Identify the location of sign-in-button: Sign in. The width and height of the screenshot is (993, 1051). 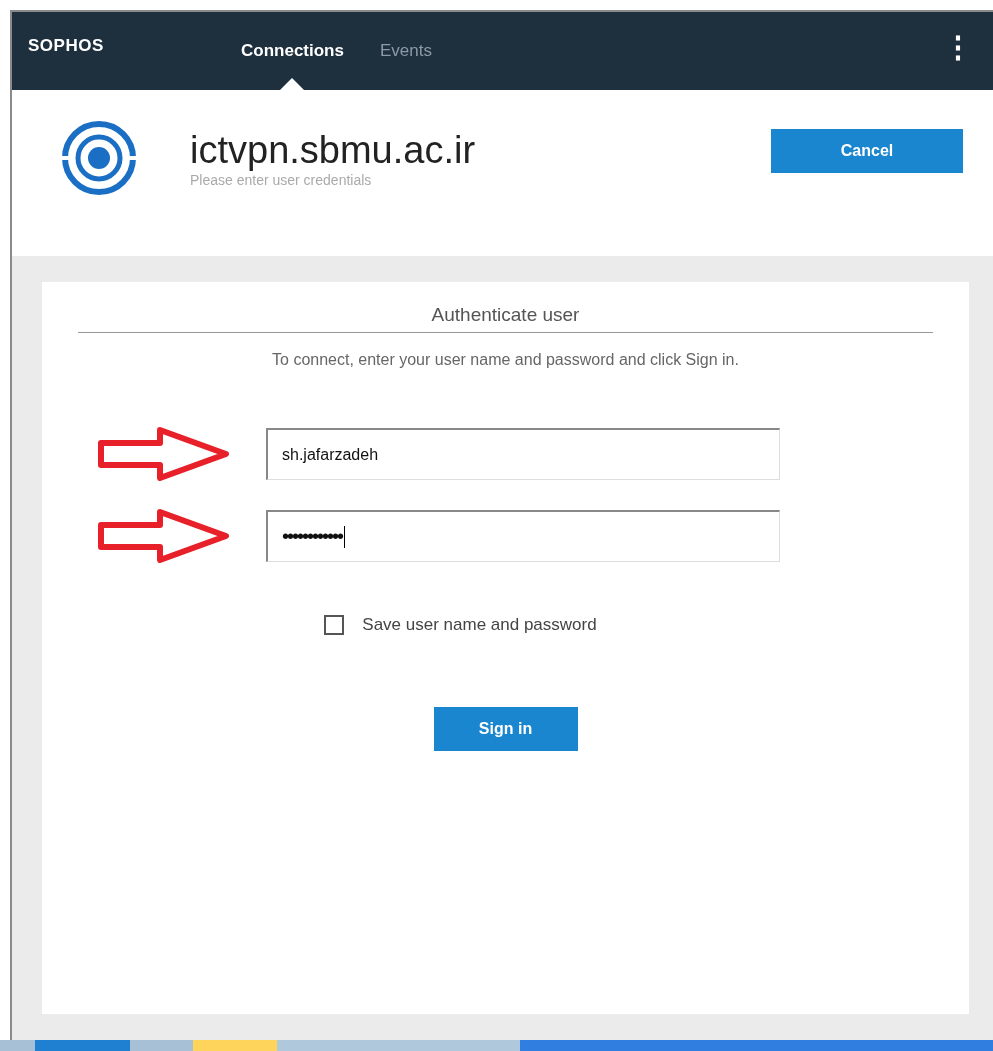
(505, 729).